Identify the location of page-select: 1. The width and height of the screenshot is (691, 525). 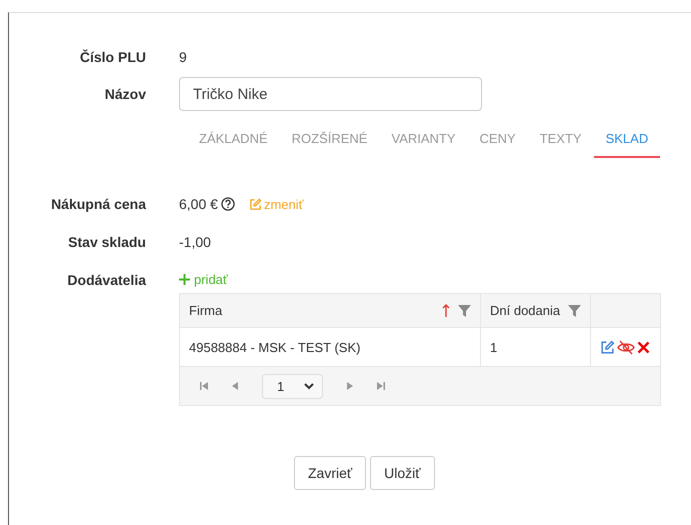
(293, 386).